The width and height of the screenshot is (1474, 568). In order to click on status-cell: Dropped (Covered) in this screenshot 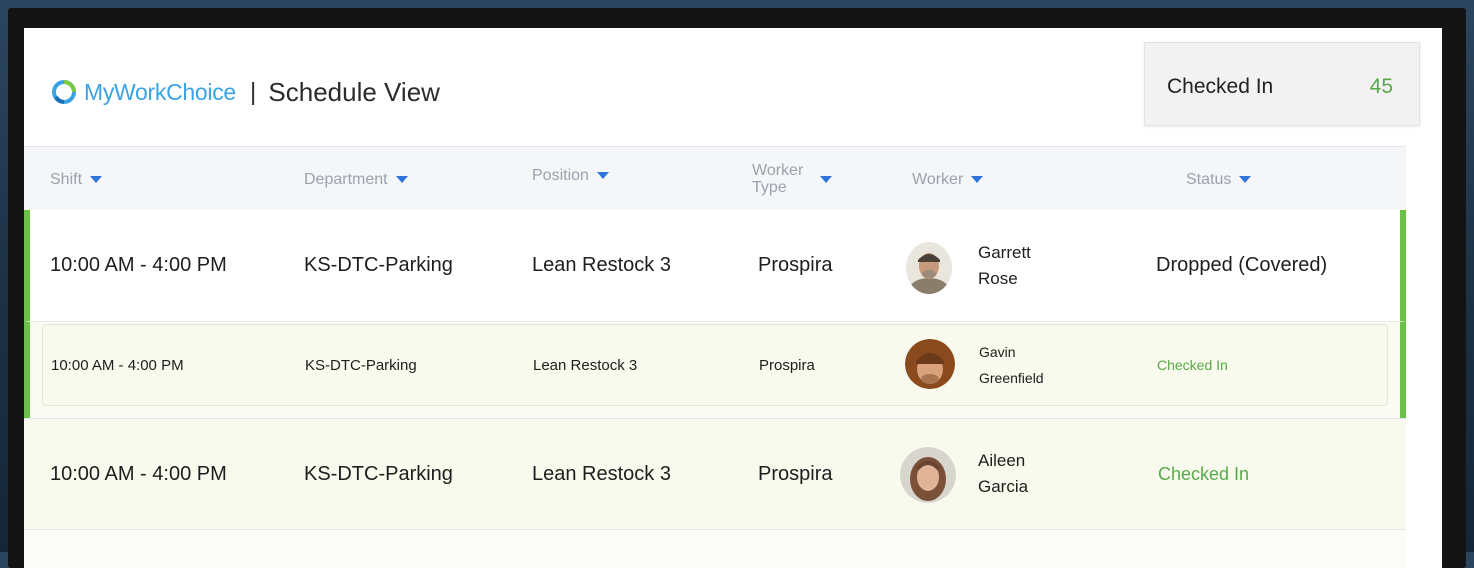, I will do `click(1242, 265)`.